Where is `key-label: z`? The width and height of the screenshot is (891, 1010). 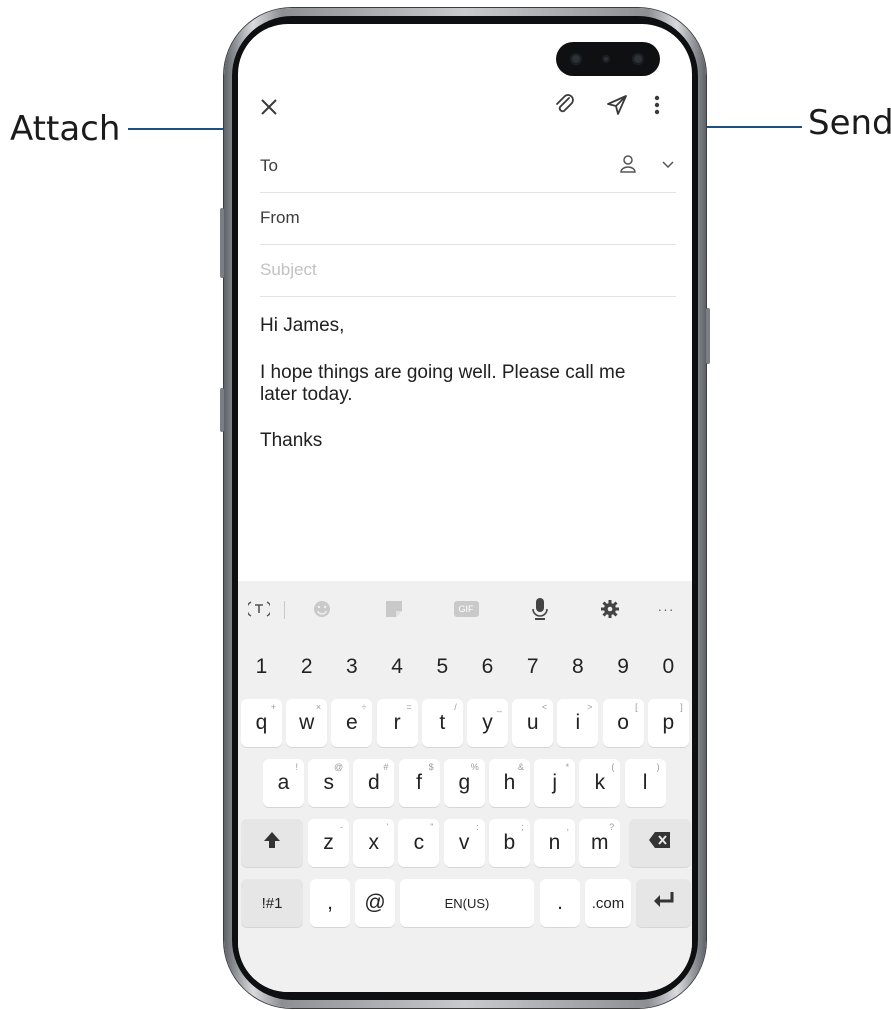
key-label: z is located at coordinates (328, 842).